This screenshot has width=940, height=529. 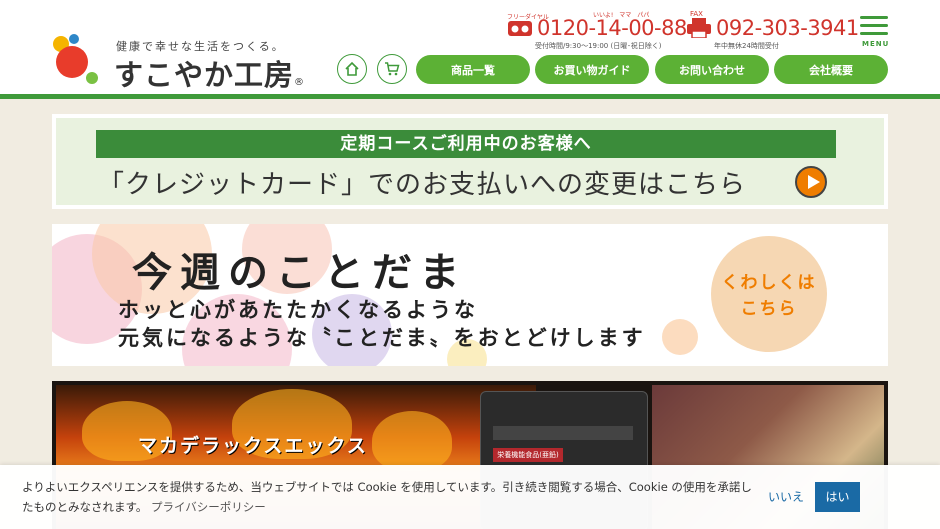 I want to click on decor-flame, so click(x=412, y=441).